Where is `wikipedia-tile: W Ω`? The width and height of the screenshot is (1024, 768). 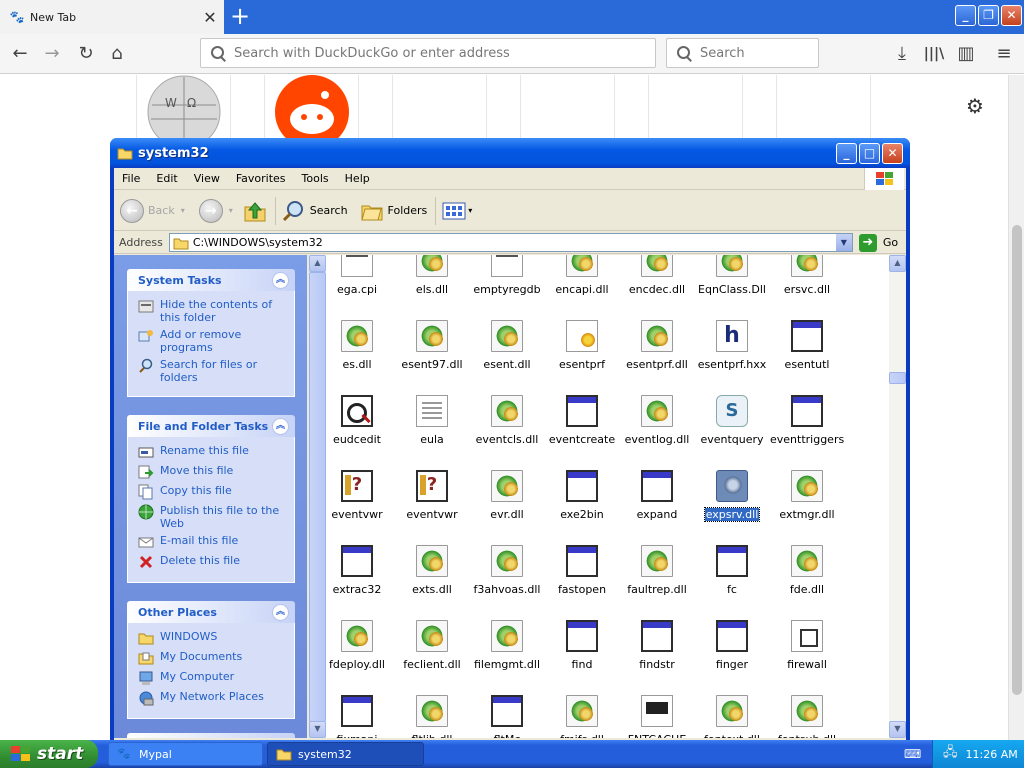 wikipedia-tile: W Ω is located at coordinates (183, 112).